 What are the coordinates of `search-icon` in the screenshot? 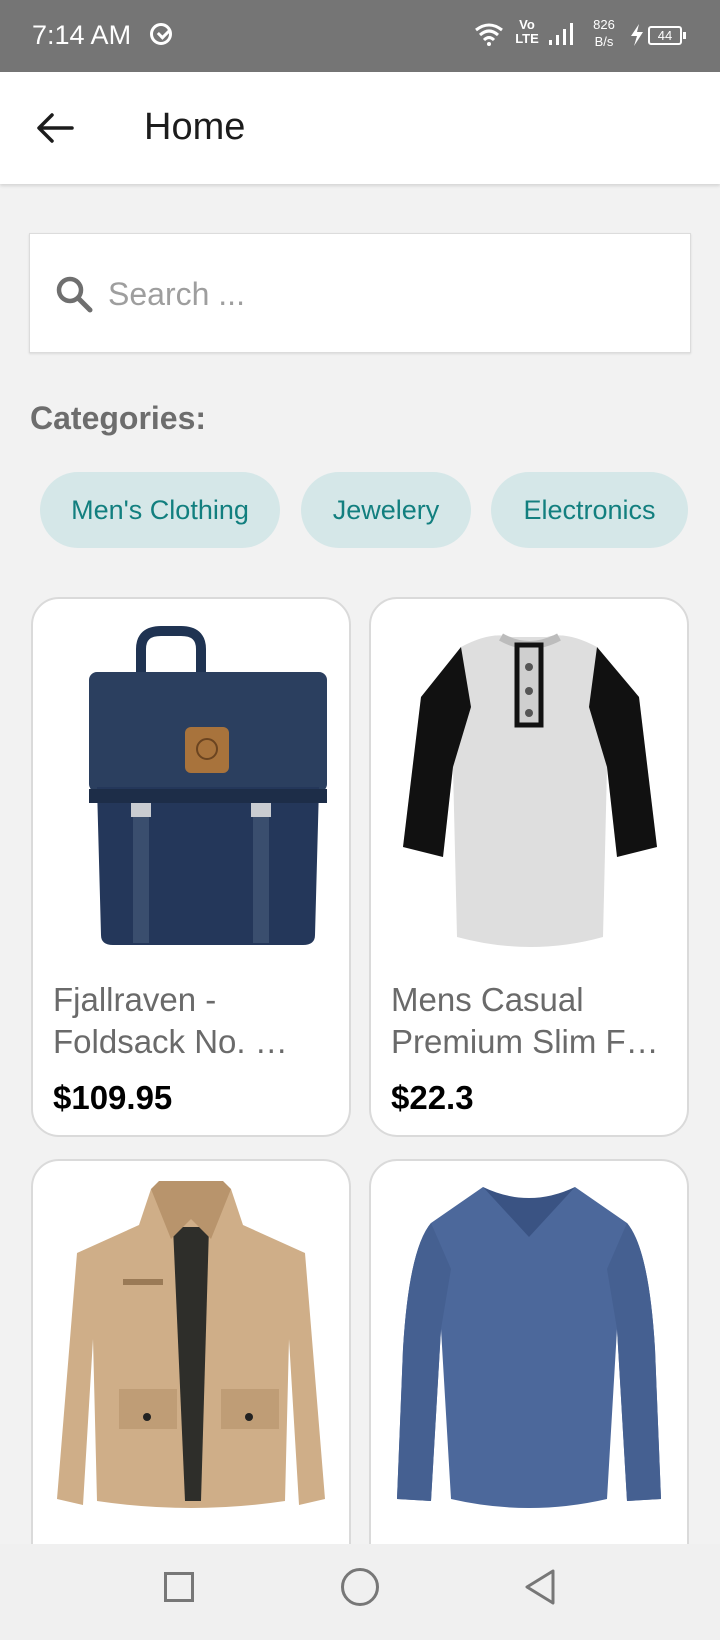 It's located at (74, 294).